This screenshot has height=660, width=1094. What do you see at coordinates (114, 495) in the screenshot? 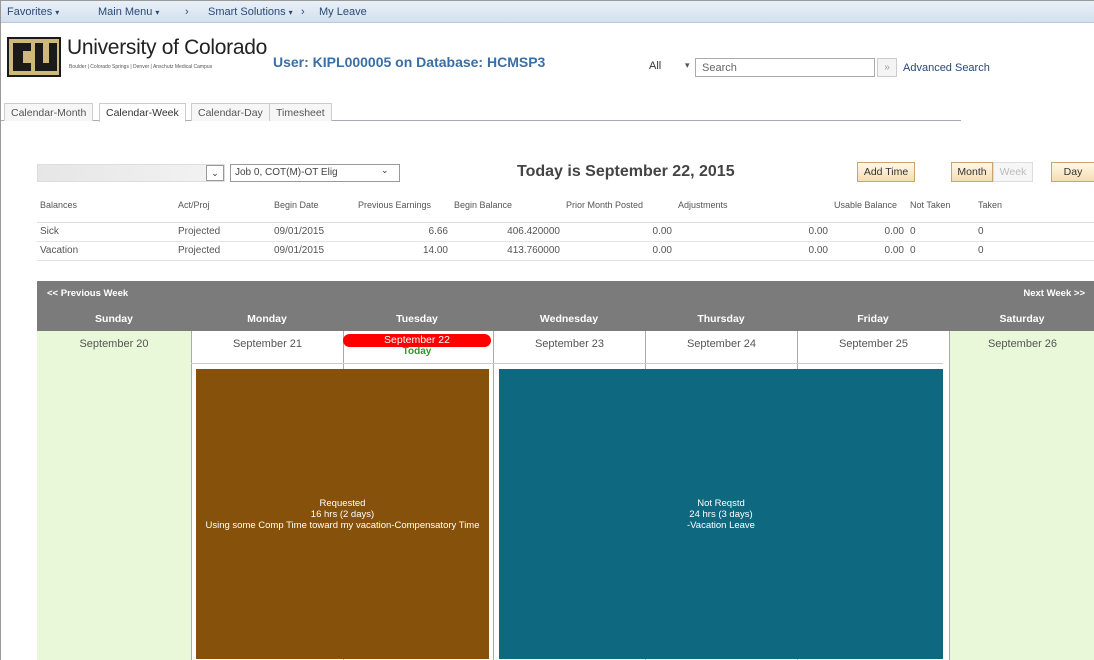
I see `day-cell-sunday: September 20` at bounding box center [114, 495].